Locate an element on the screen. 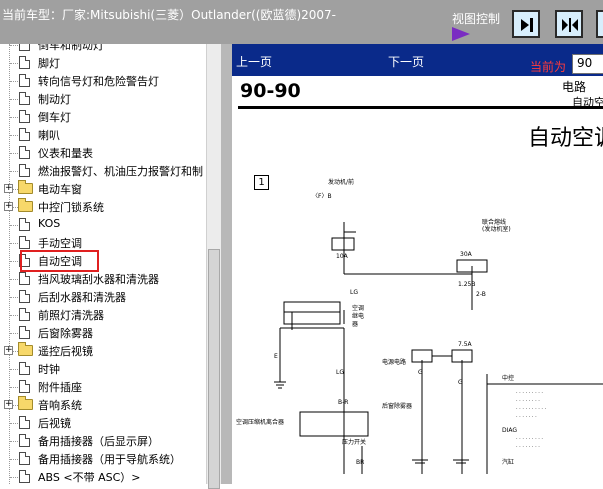  tree-item: KOS is located at coordinates (103, 225).